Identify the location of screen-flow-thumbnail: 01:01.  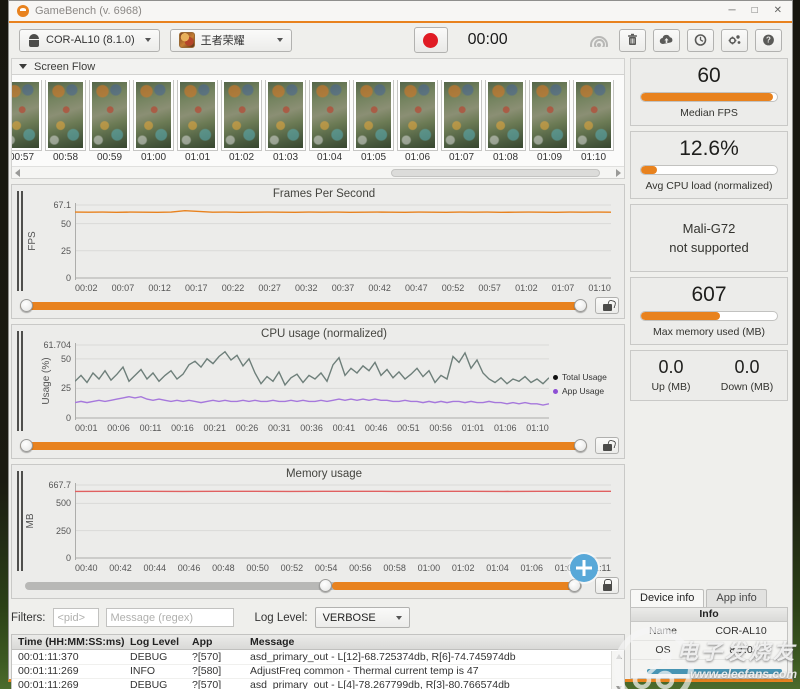
(197, 123).